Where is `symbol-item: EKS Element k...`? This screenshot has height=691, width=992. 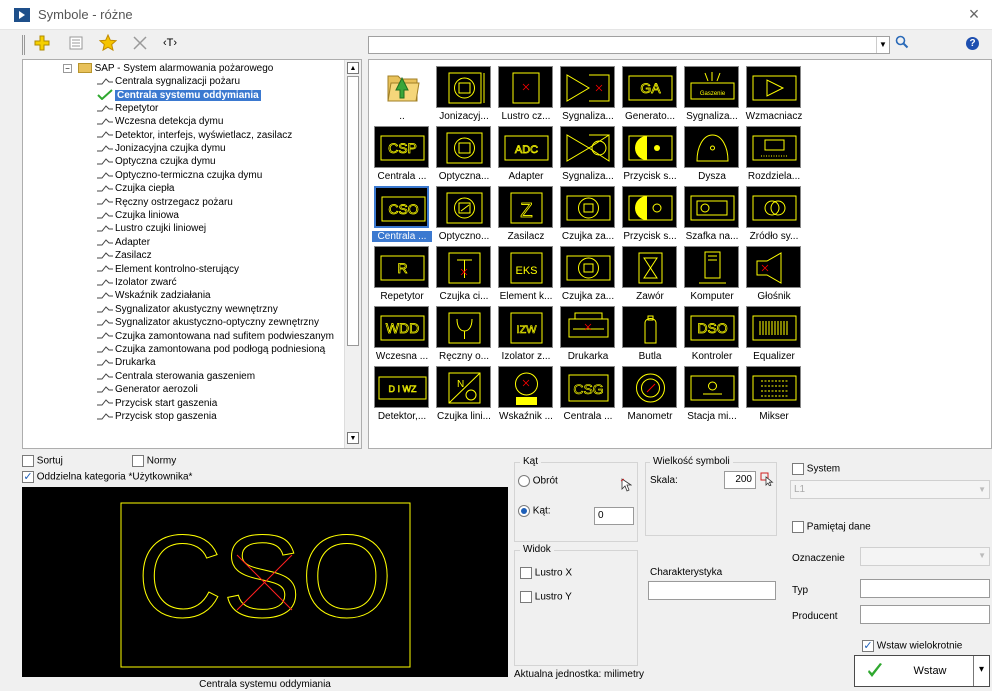 symbol-item: EKS Element k... is located at coordinates (526, 274).